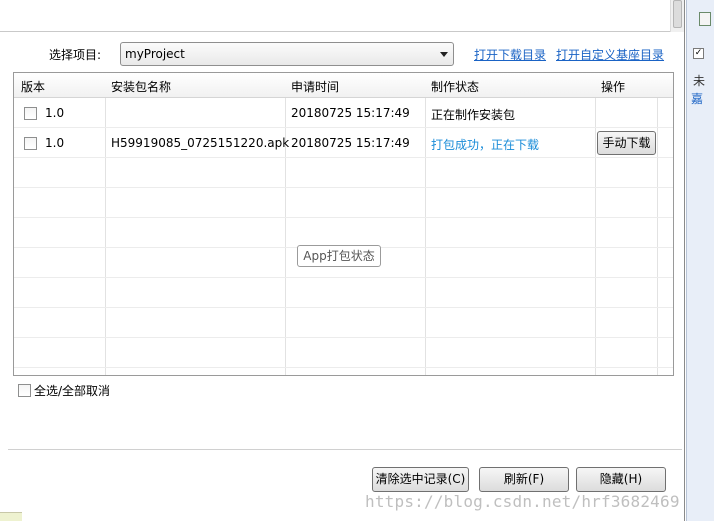  Describe the element at coordinates (510, 54) in the screenshot. I see `open-download-dir-link: 打开下载目录` at that location.